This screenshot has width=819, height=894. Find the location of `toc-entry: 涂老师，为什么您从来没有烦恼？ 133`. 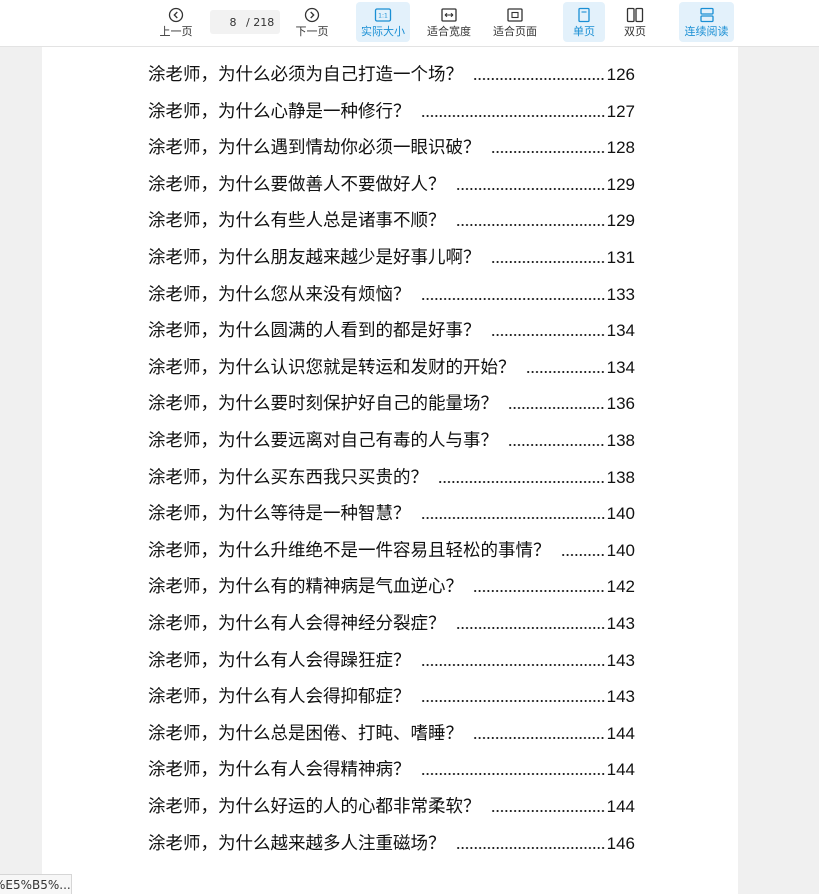

toc-entry: 涂老师，为什么您从来没有烦恼？ 133 is located at coordinates (391, 293).